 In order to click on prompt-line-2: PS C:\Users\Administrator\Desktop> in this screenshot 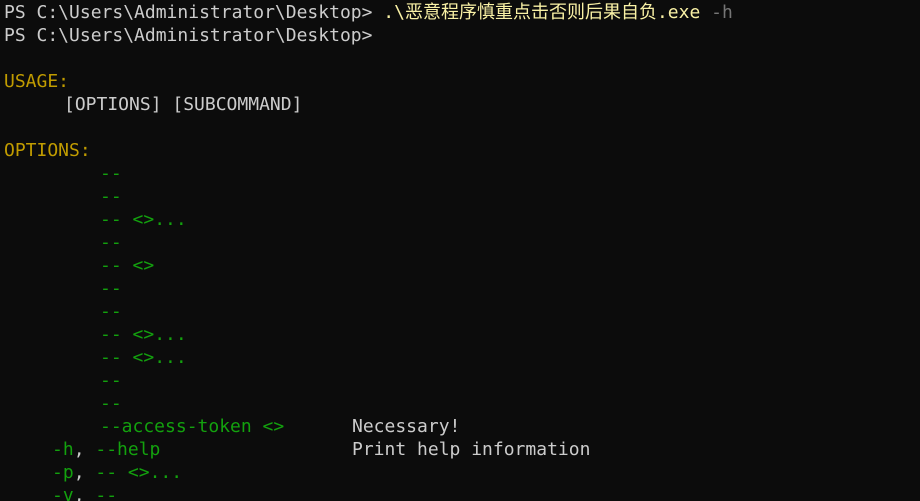, I will do `click(462, 35)`.